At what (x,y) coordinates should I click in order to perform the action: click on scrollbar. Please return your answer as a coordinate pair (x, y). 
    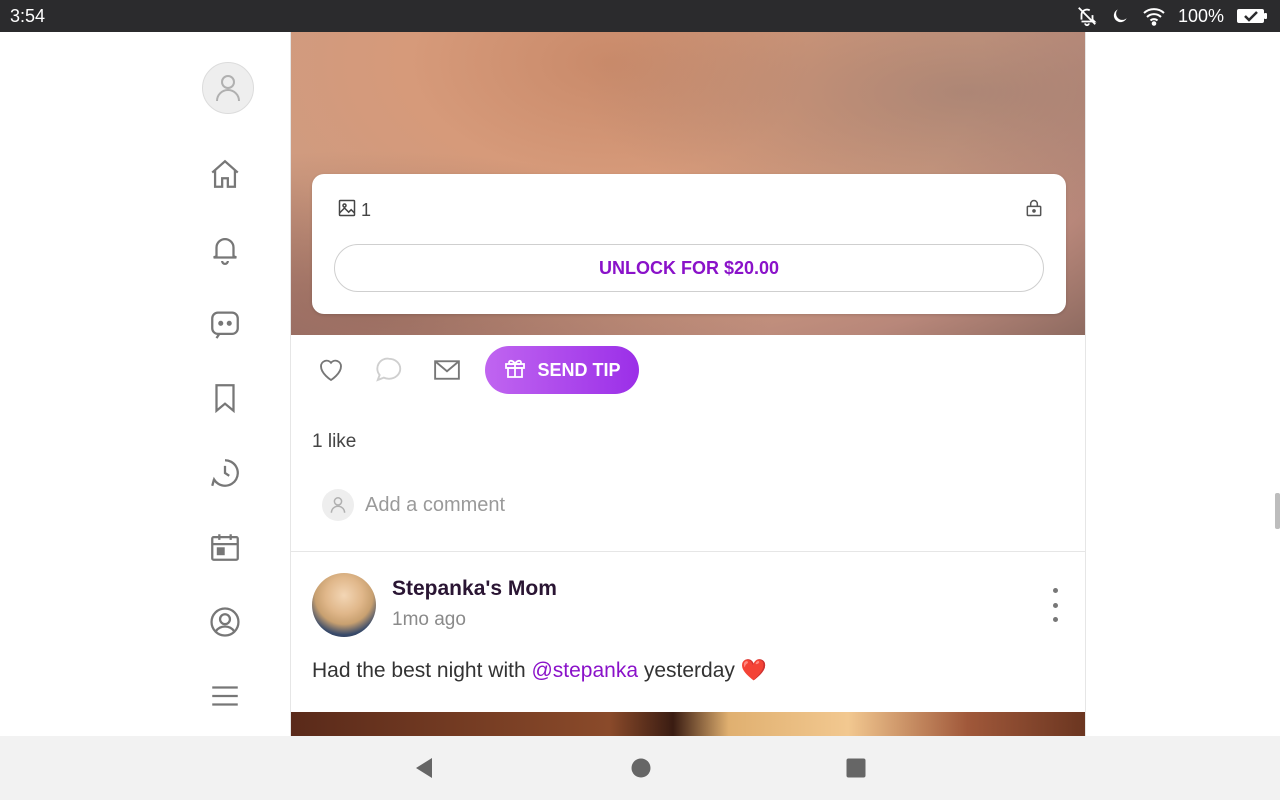
    Looking at the image, I should click on (1277, 511).